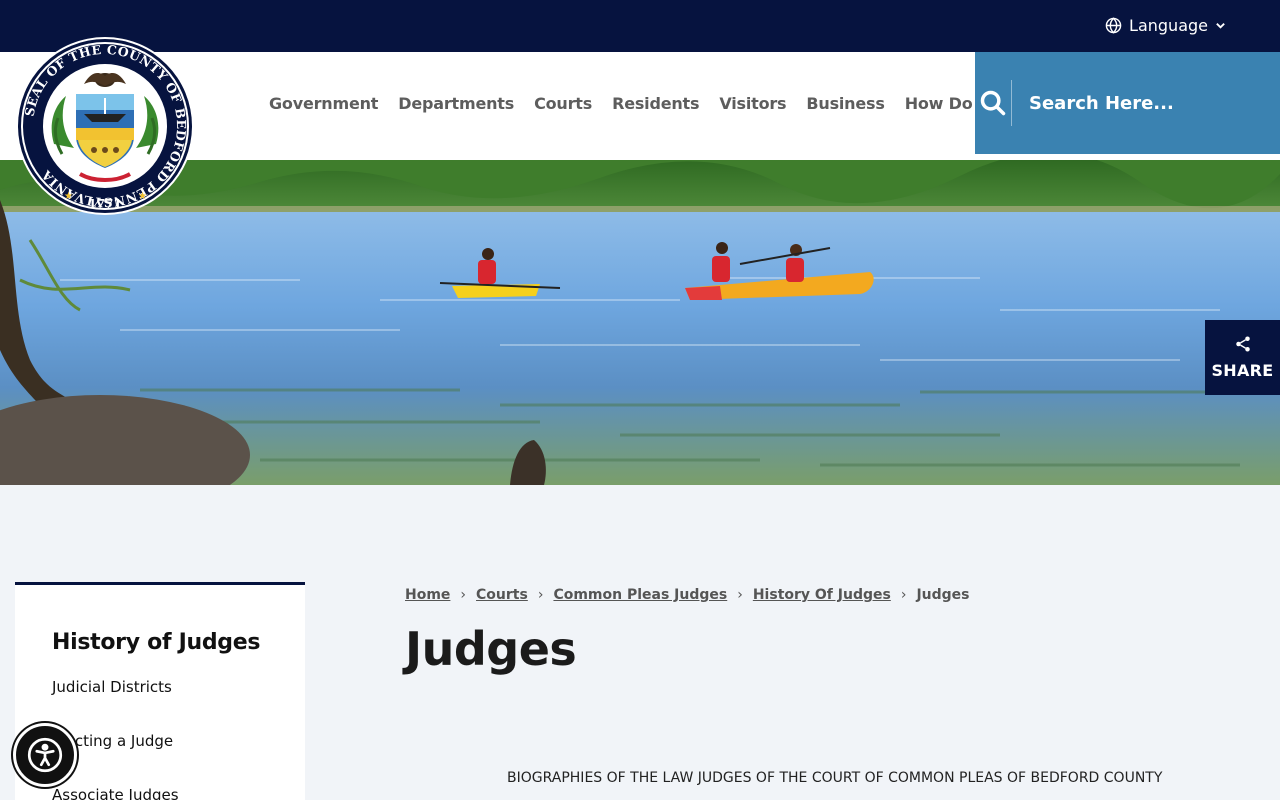  What do you see at coordinates (323, 103) in the screenshot?
I see `nav-item-government: Government` at bounding box center [323, 103].